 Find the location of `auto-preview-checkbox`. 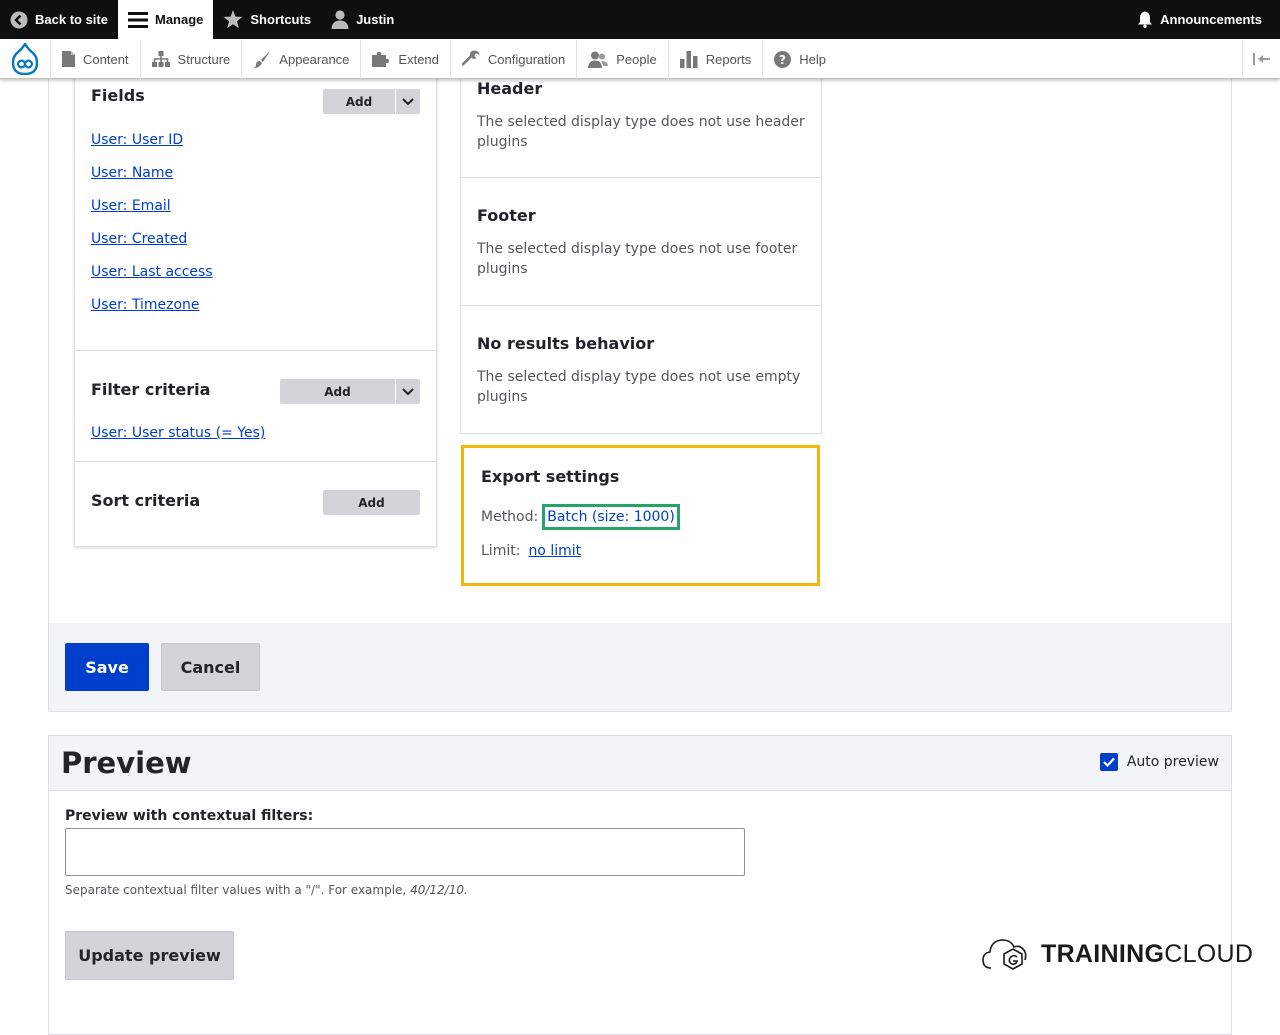

auto-preview-checkbox is located at coordinates (1108, 762).